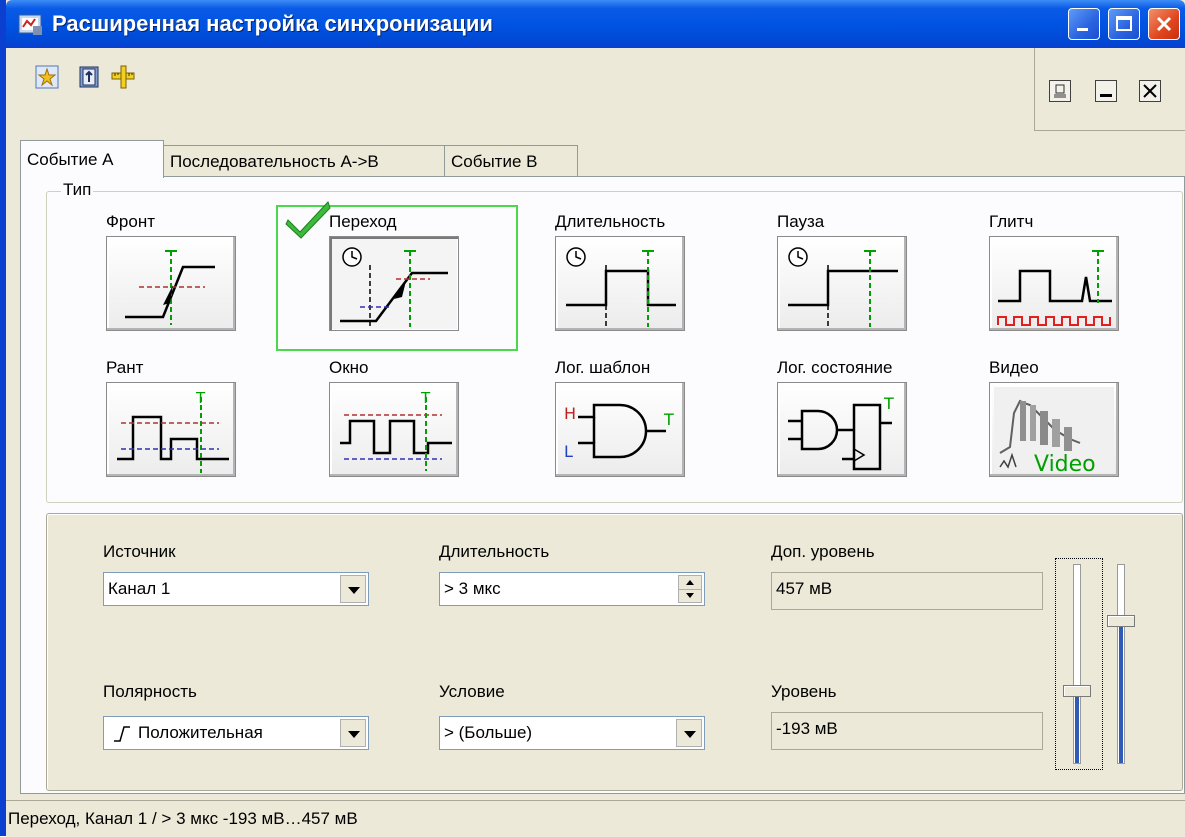 The image size is (1185, 837). What do you see at coordinates (610, 221) in the screenshot?
I see `label-duration: Длительность` at bounding box center [610, 221].